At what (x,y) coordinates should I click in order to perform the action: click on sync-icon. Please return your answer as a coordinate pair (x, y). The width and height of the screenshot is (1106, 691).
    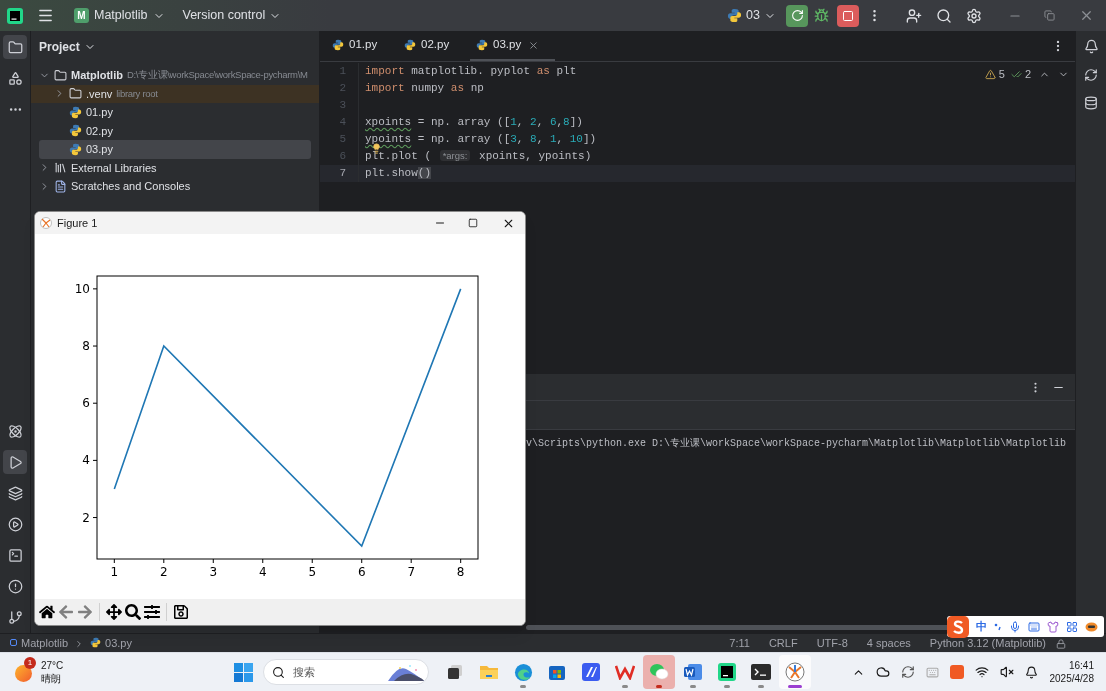
    Looking at the image, I should click on (907, 672).